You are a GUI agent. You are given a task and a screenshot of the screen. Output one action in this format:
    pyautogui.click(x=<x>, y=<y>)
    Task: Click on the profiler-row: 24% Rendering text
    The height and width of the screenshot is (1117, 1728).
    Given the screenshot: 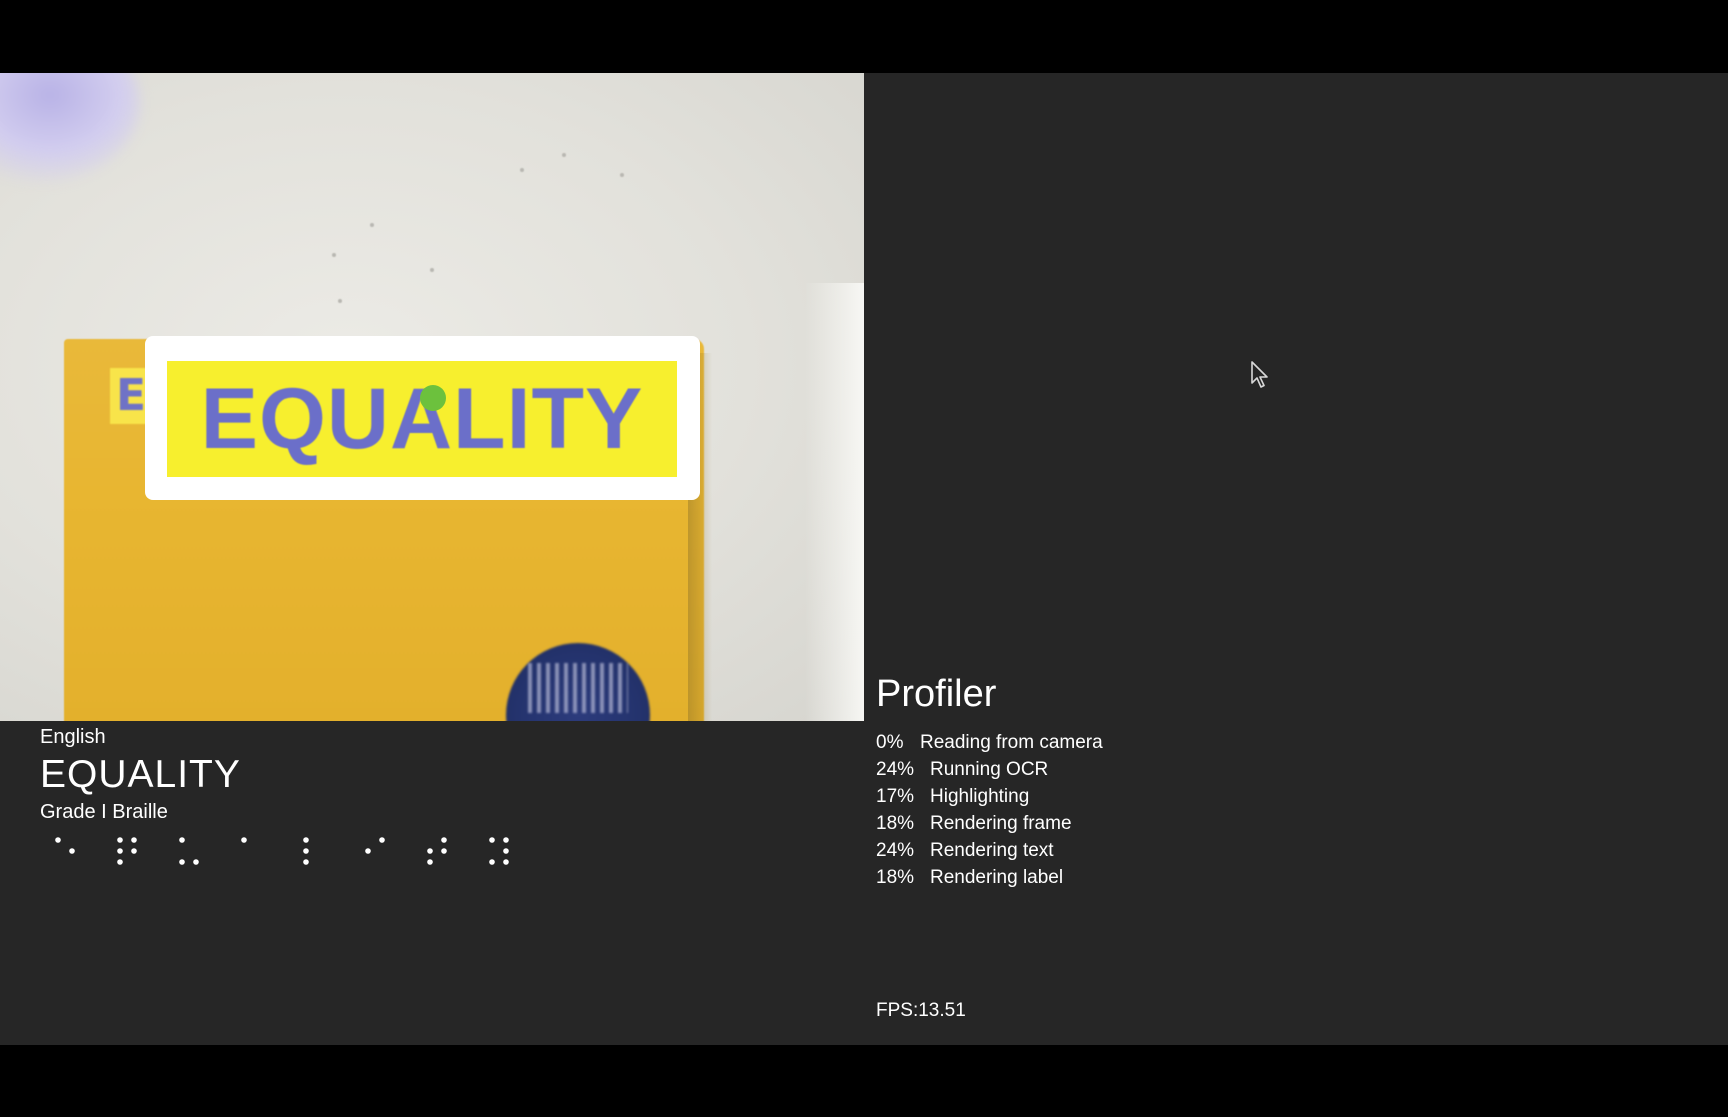 What is the action you would take?
    pyautogui.click(x=989, y=853)
    